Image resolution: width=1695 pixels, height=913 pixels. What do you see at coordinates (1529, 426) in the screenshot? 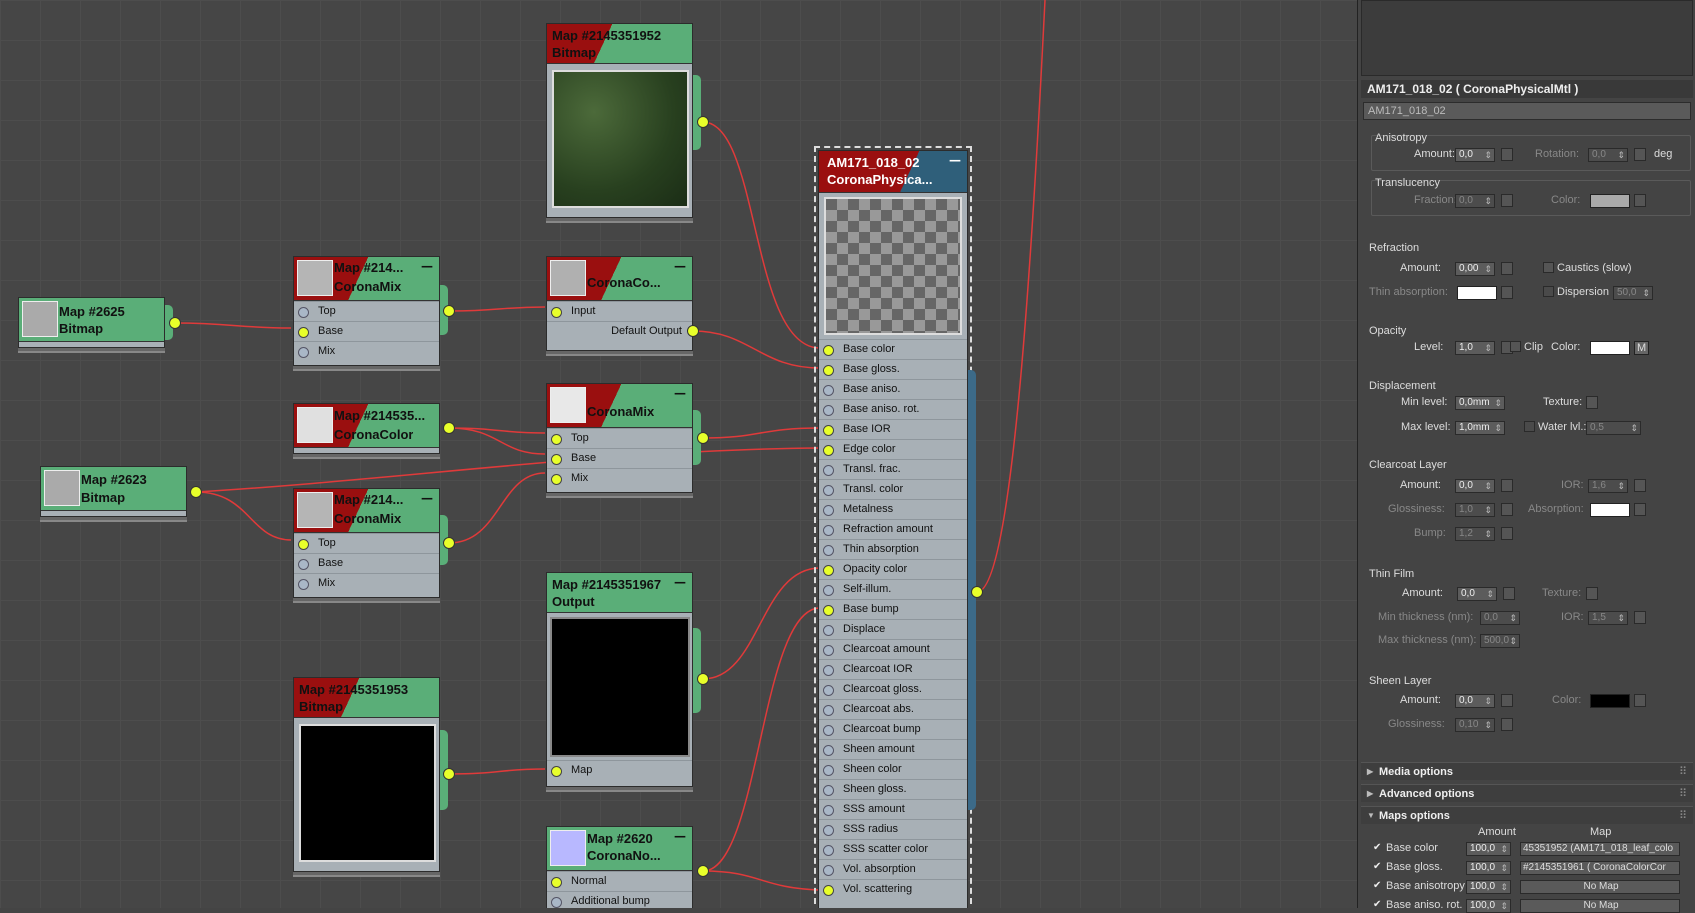
I see `water-level-checkbox` at bounding box center [1529, 426].